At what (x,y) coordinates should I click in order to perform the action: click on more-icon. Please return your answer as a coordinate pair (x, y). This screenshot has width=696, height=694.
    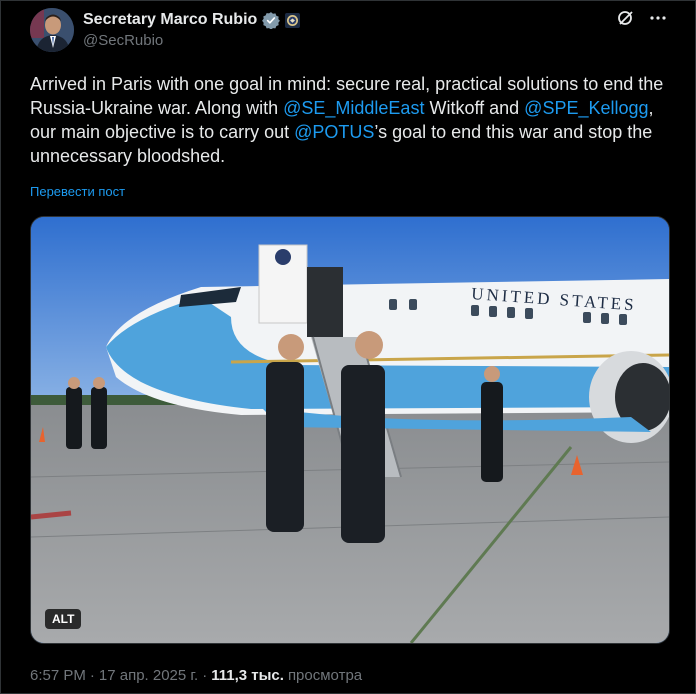
    Looking at the image, I should click on (658, 20).